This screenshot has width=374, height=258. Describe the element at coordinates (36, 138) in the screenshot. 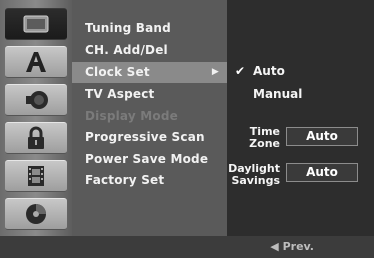

I see `lock-icon` at that location.